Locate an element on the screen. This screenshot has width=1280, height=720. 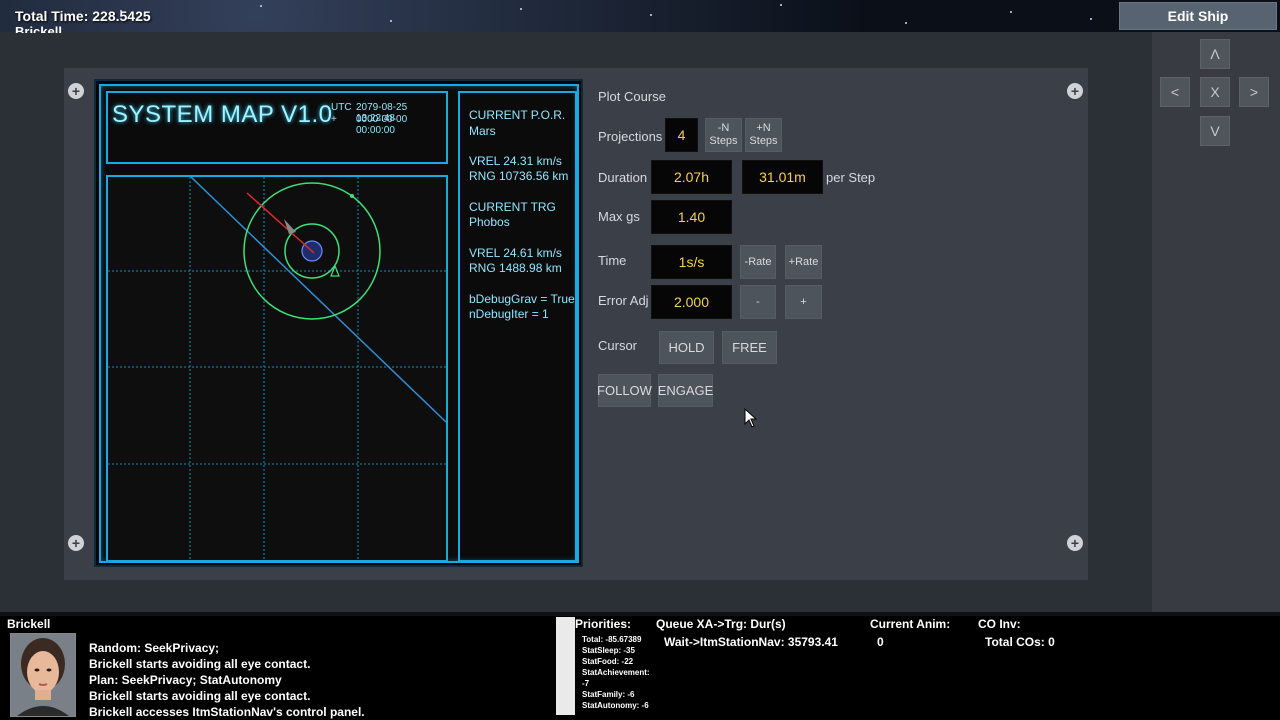
map-viewport is located at coordinates (277, 368).